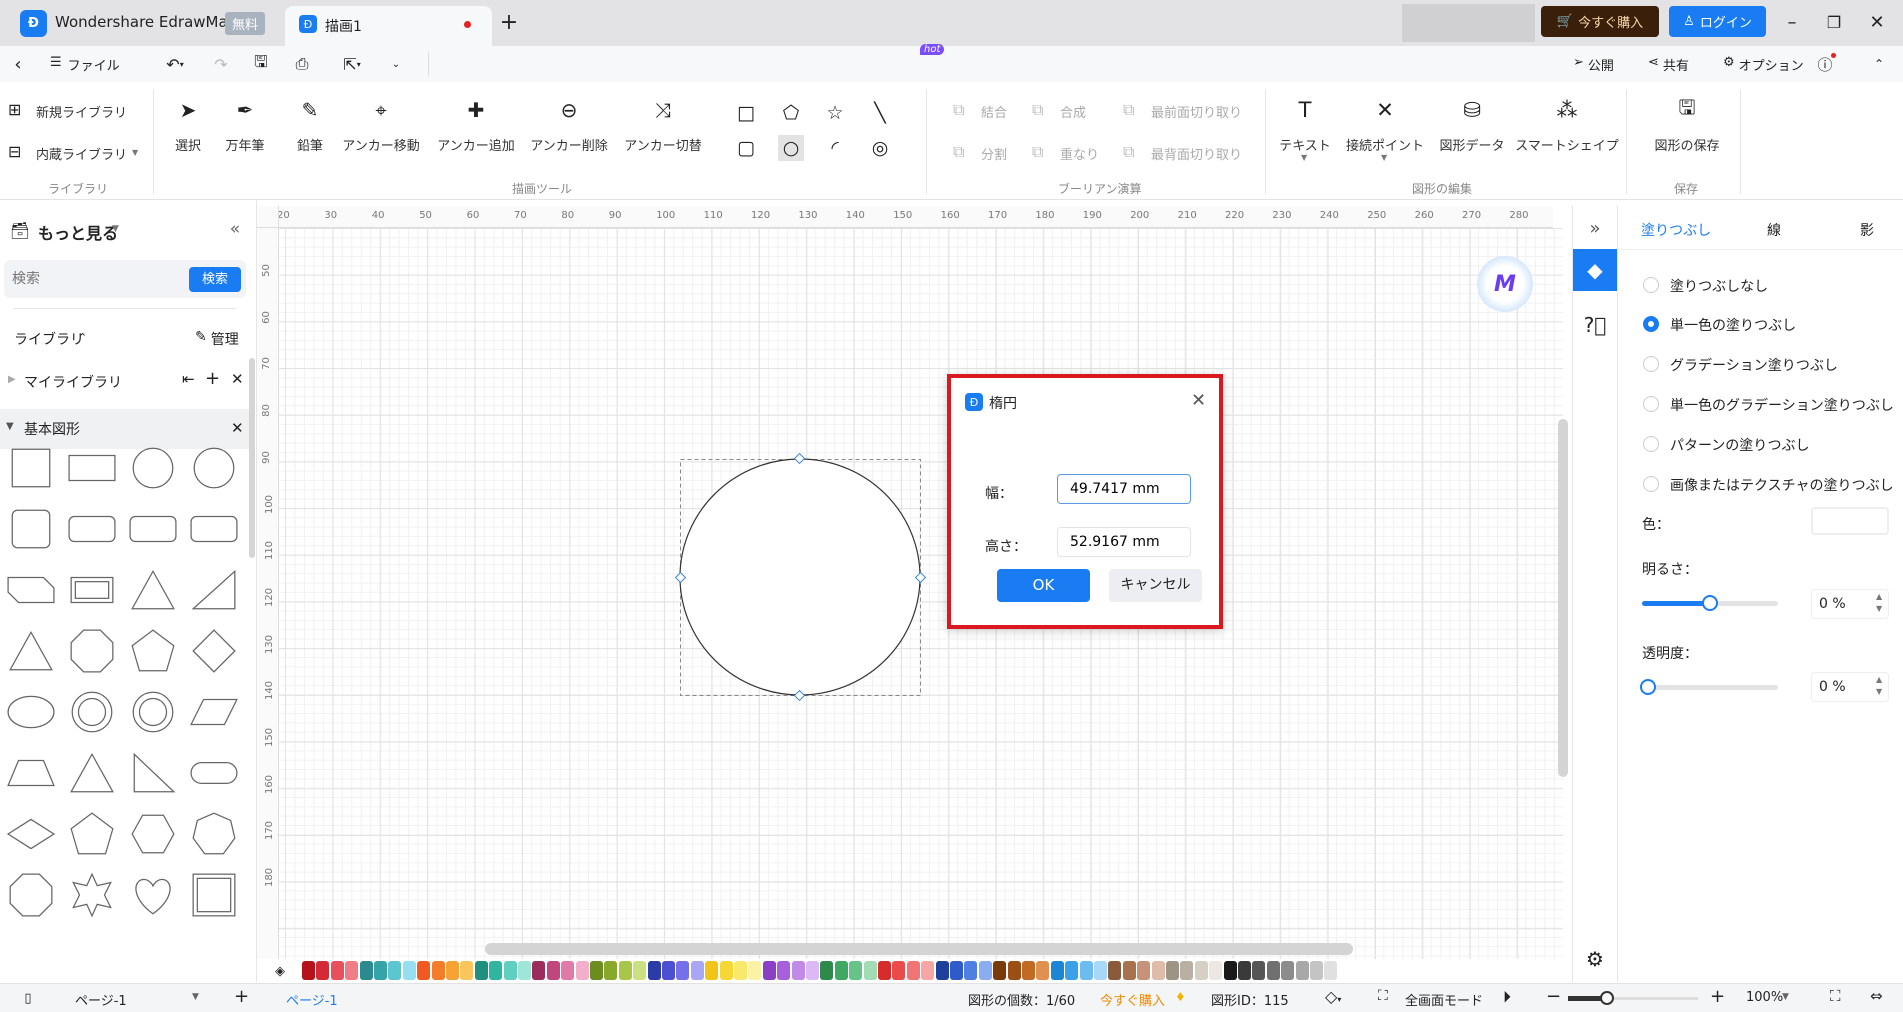 The image size is (1903, 1012). What do you see at coordinates (835, 148) in the screenshot?
I see `arc-tool-icon: ◜` at bounding box center [835, 148].